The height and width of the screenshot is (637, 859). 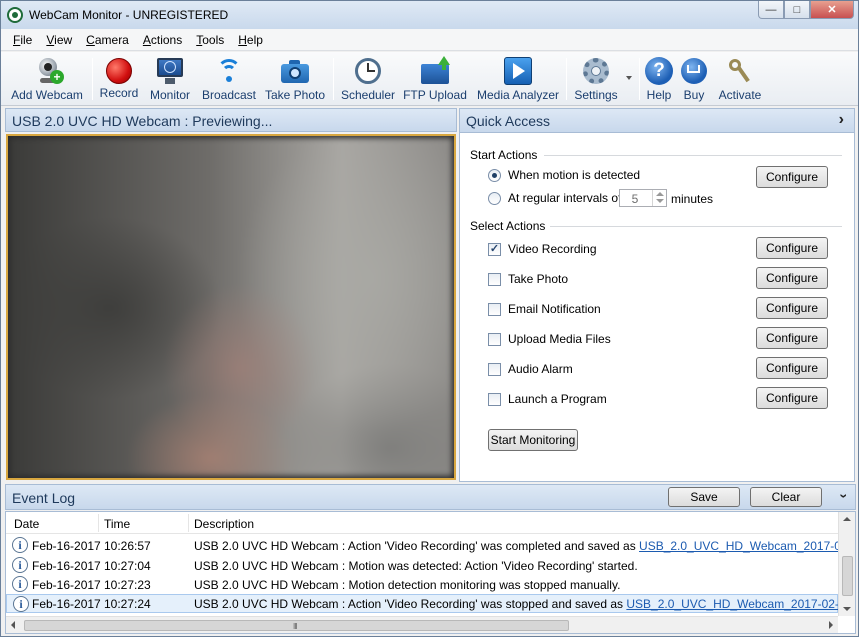 I want to click on checkbox-take-photo: Take Photo, so click(x=528, y=279).